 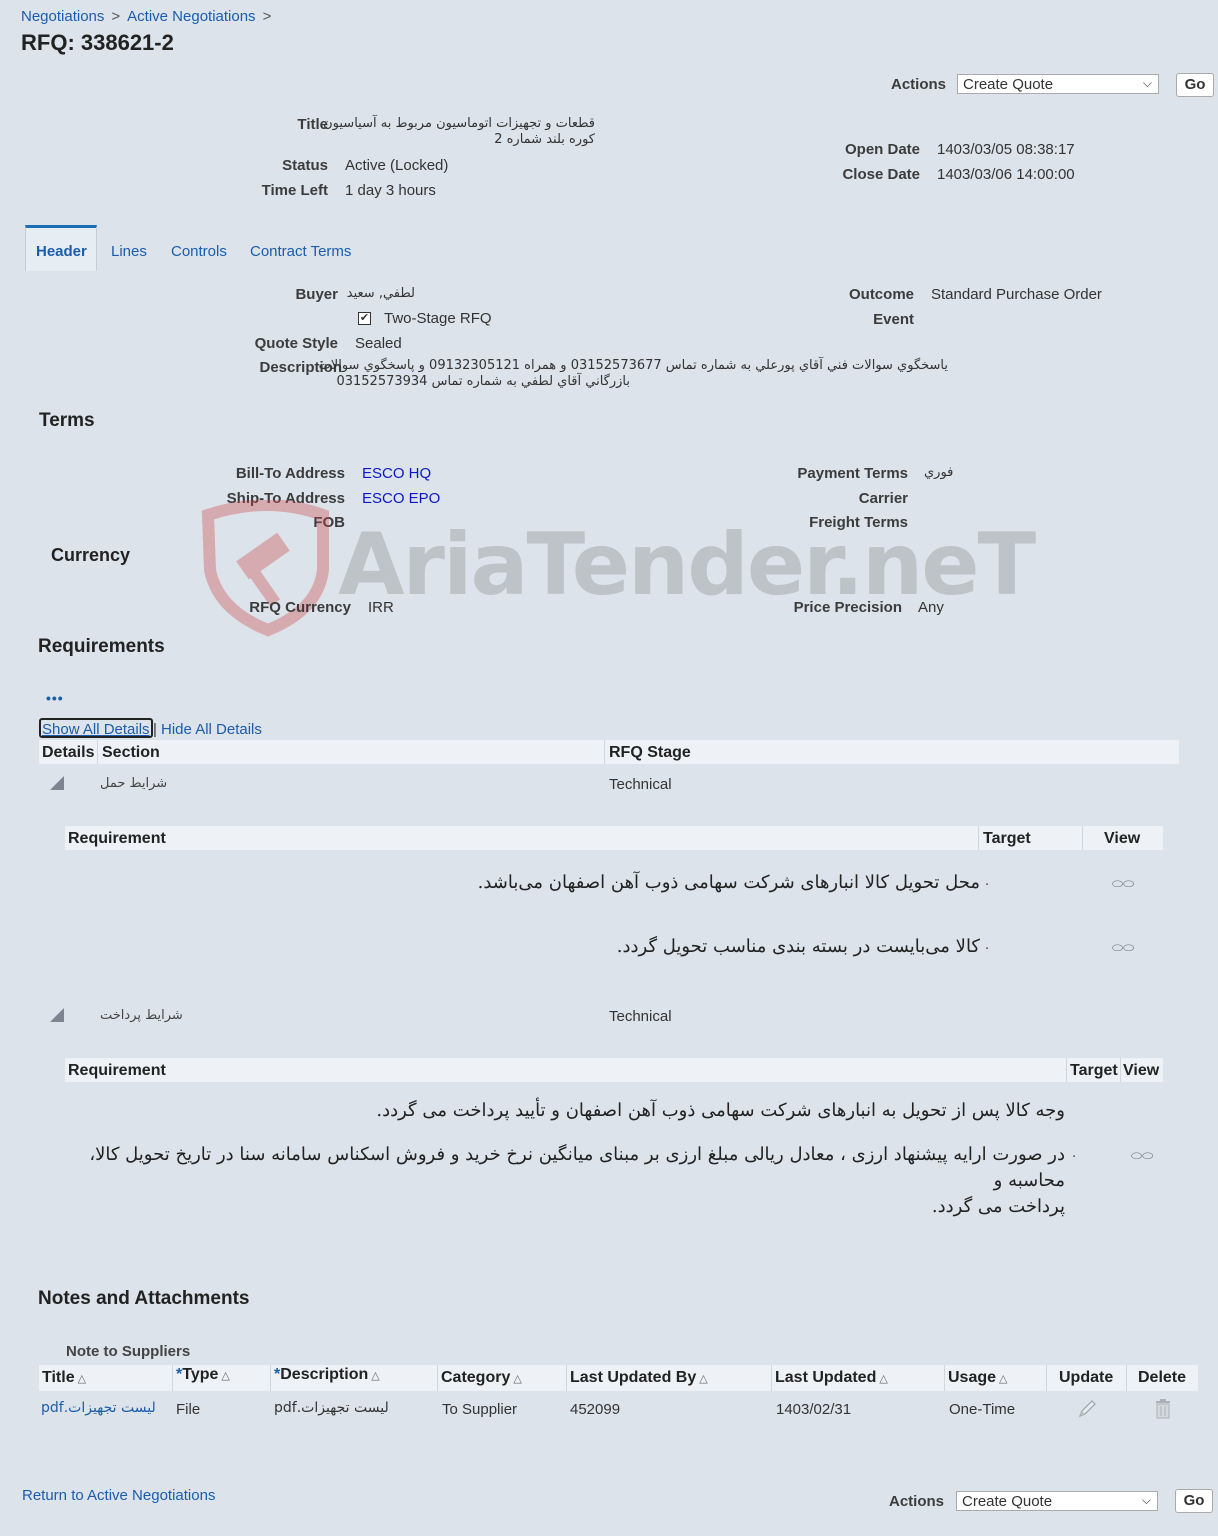 What do you see at coordinates (68, 752) in the screenshot?
I see `col-details: Details` at bounding box center [68, 752].